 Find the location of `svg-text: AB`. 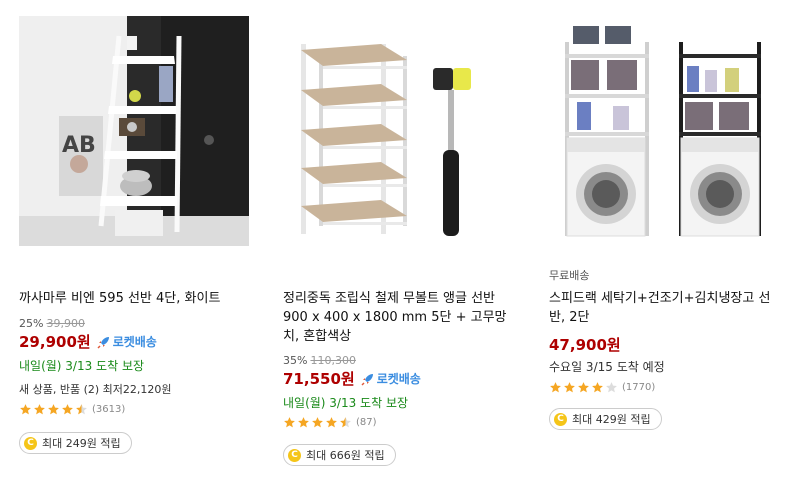

svg-text: AB is located at coordinates (79, 145).